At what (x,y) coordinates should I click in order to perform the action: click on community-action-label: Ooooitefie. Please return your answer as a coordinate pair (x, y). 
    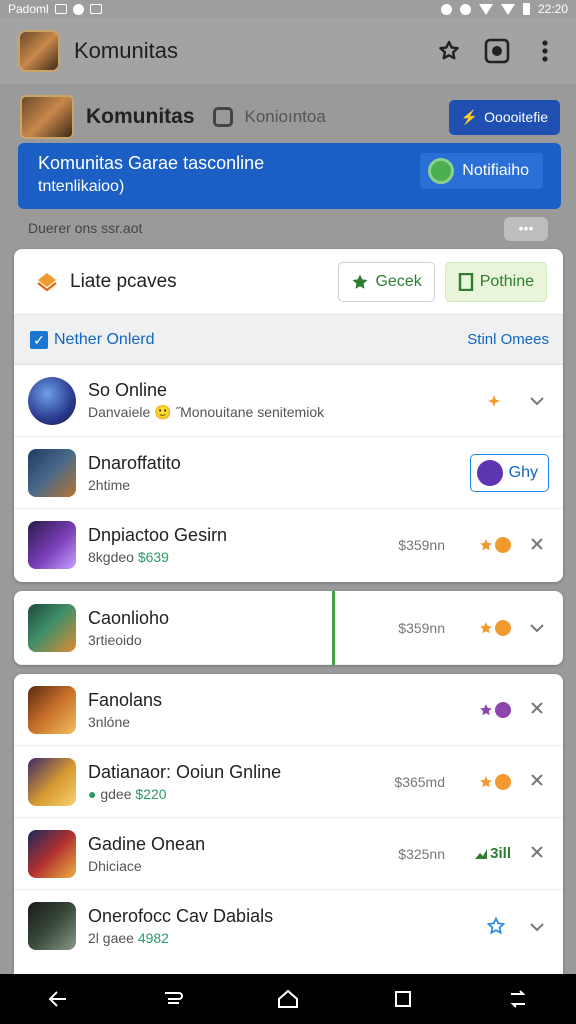
    Looking at the image, I should click on (516, 117).